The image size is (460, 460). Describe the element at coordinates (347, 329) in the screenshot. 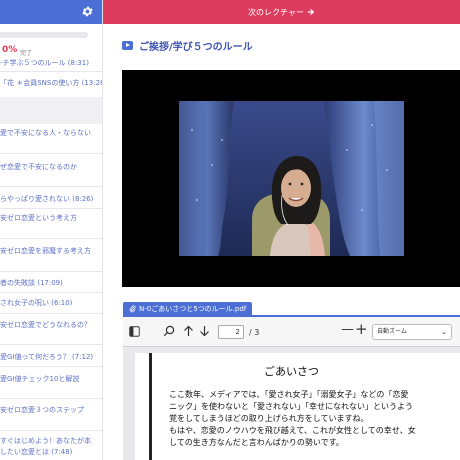

I see `zoom-out-icon: —` at that location.